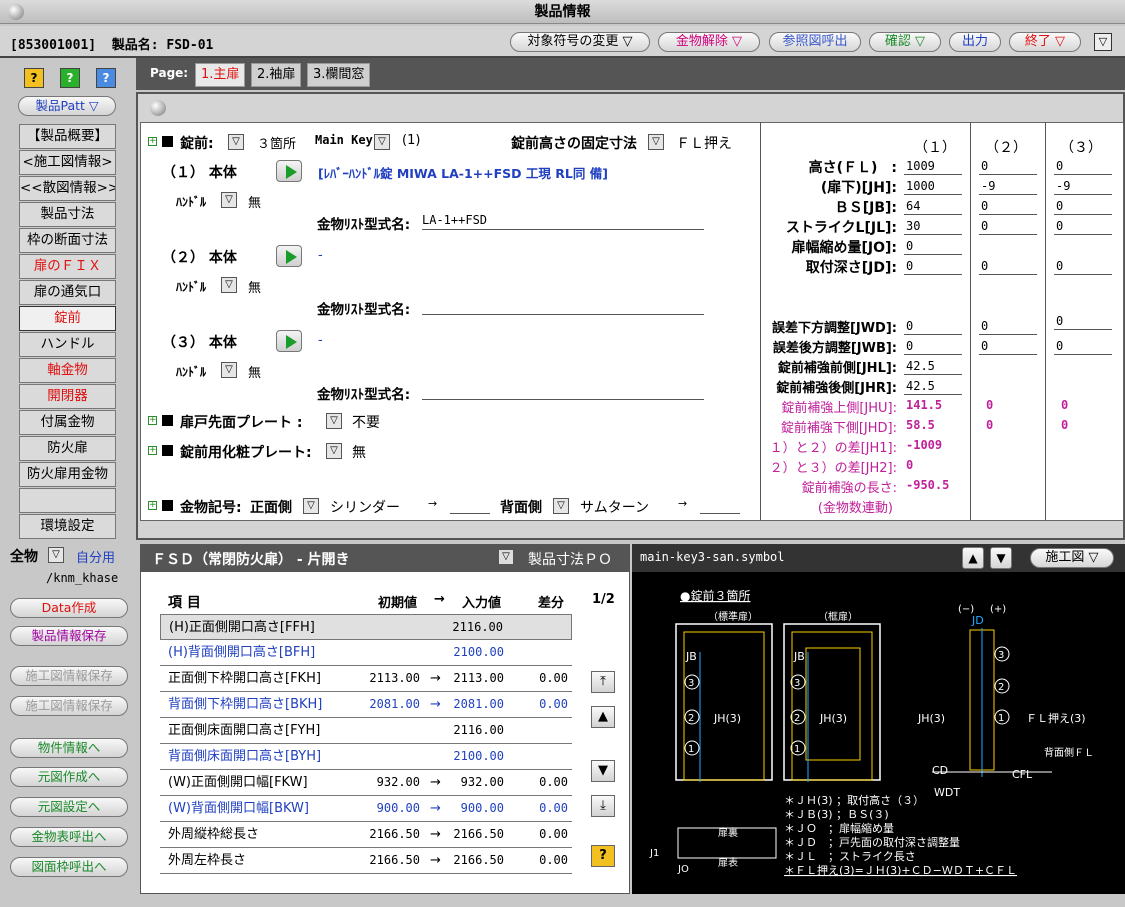 The height and width of the screenshot is (907, 1125). What do you see at coordinates (67, 162) in the screenshot?
I see `nav-construction-info: <施工図情報>` at bounding box center [67, 162].